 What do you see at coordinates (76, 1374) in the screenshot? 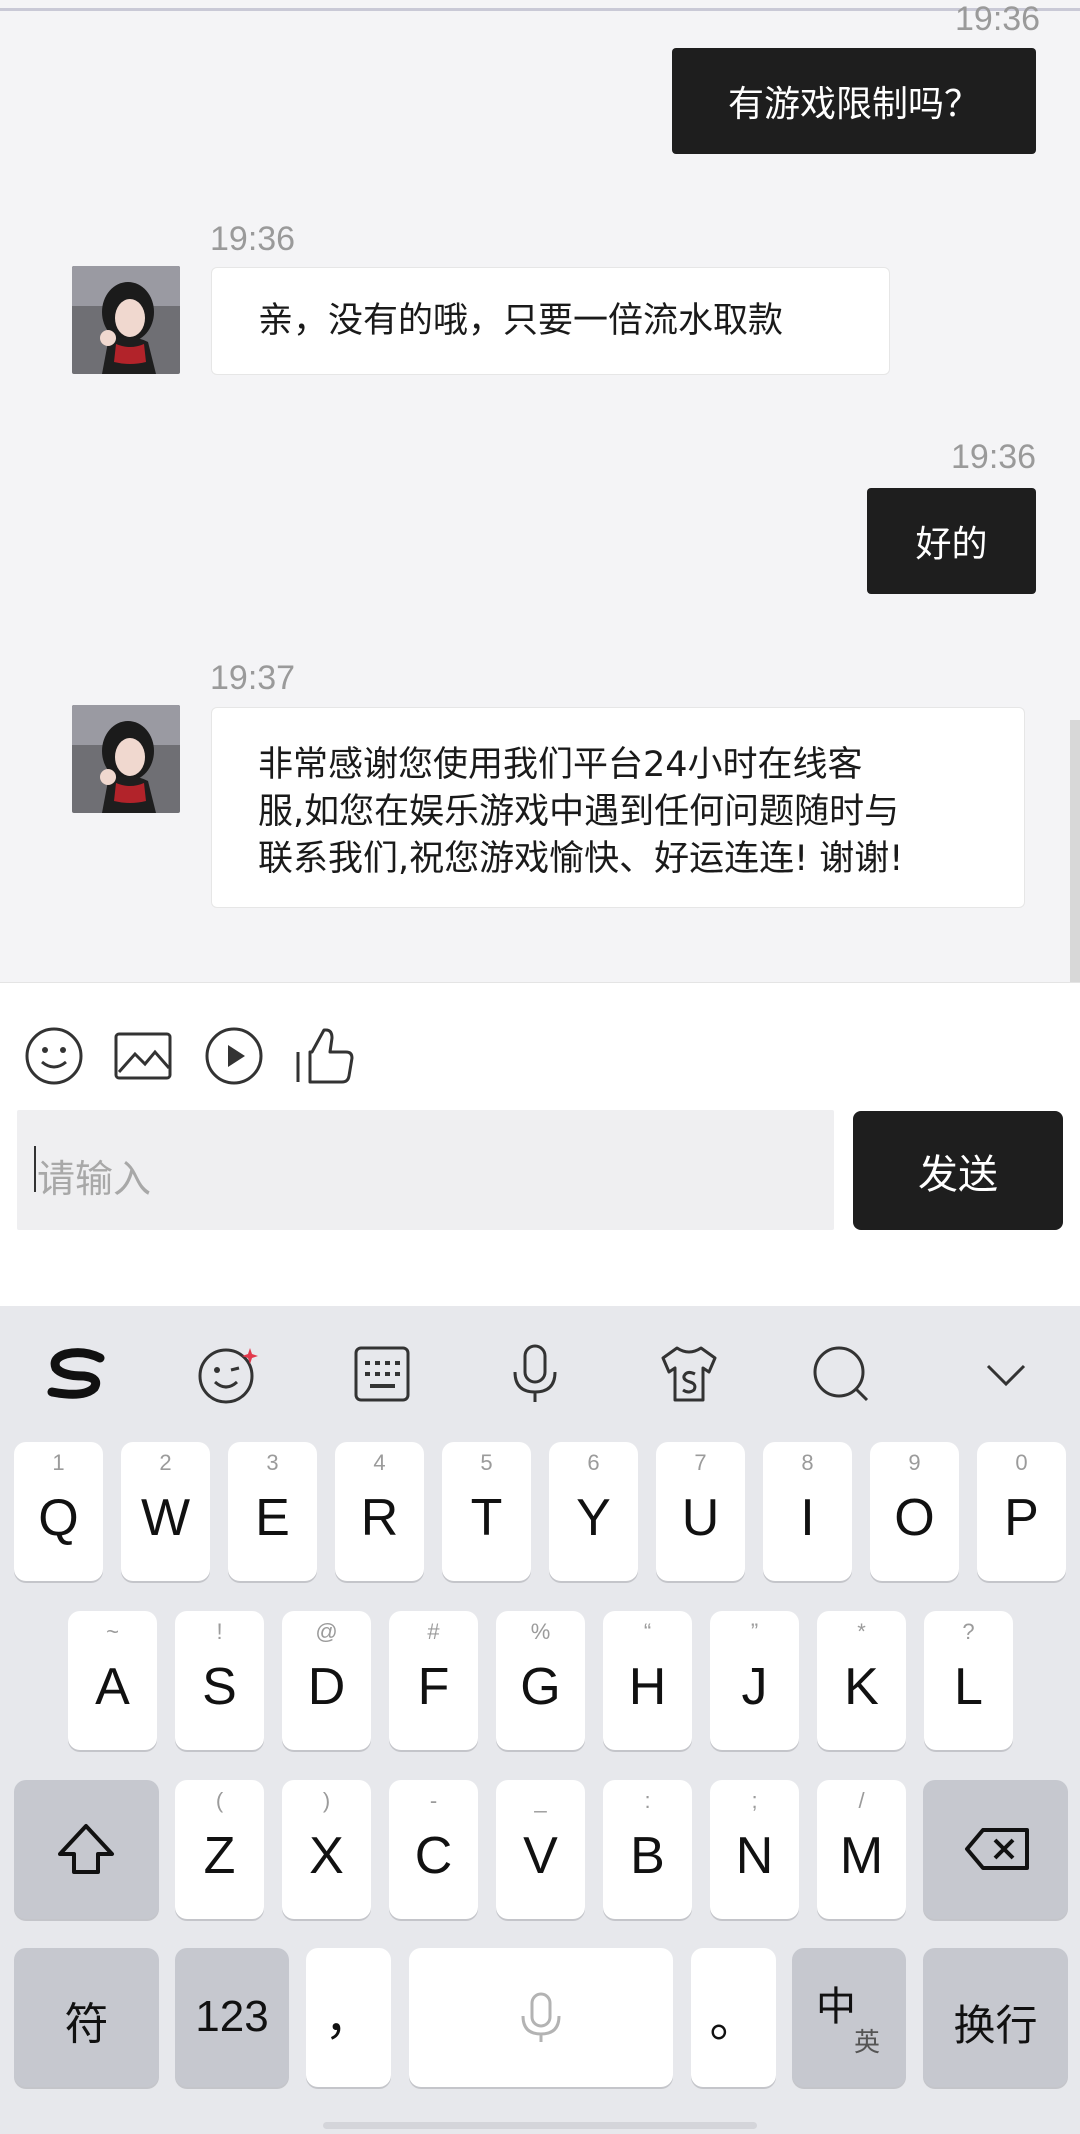
I see `sogou-logo-icon` at bounding box center [76, 1374].